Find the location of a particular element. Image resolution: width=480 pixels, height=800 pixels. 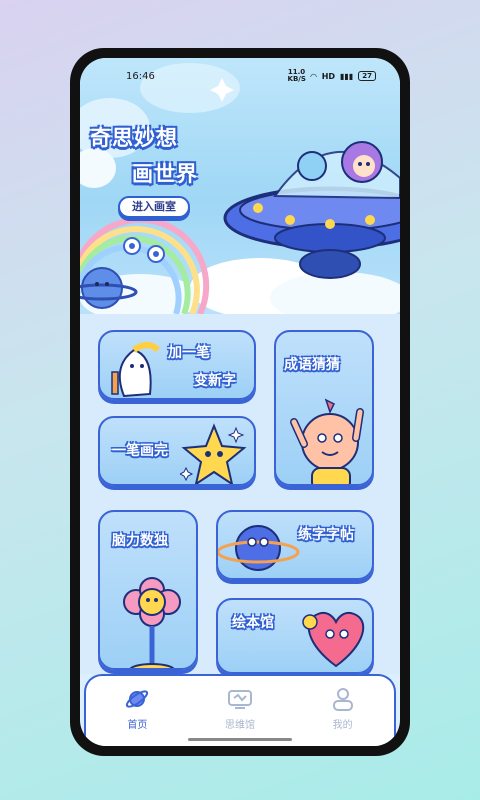

nav-profile-label: 我的 is located at coordinates (342, 725).